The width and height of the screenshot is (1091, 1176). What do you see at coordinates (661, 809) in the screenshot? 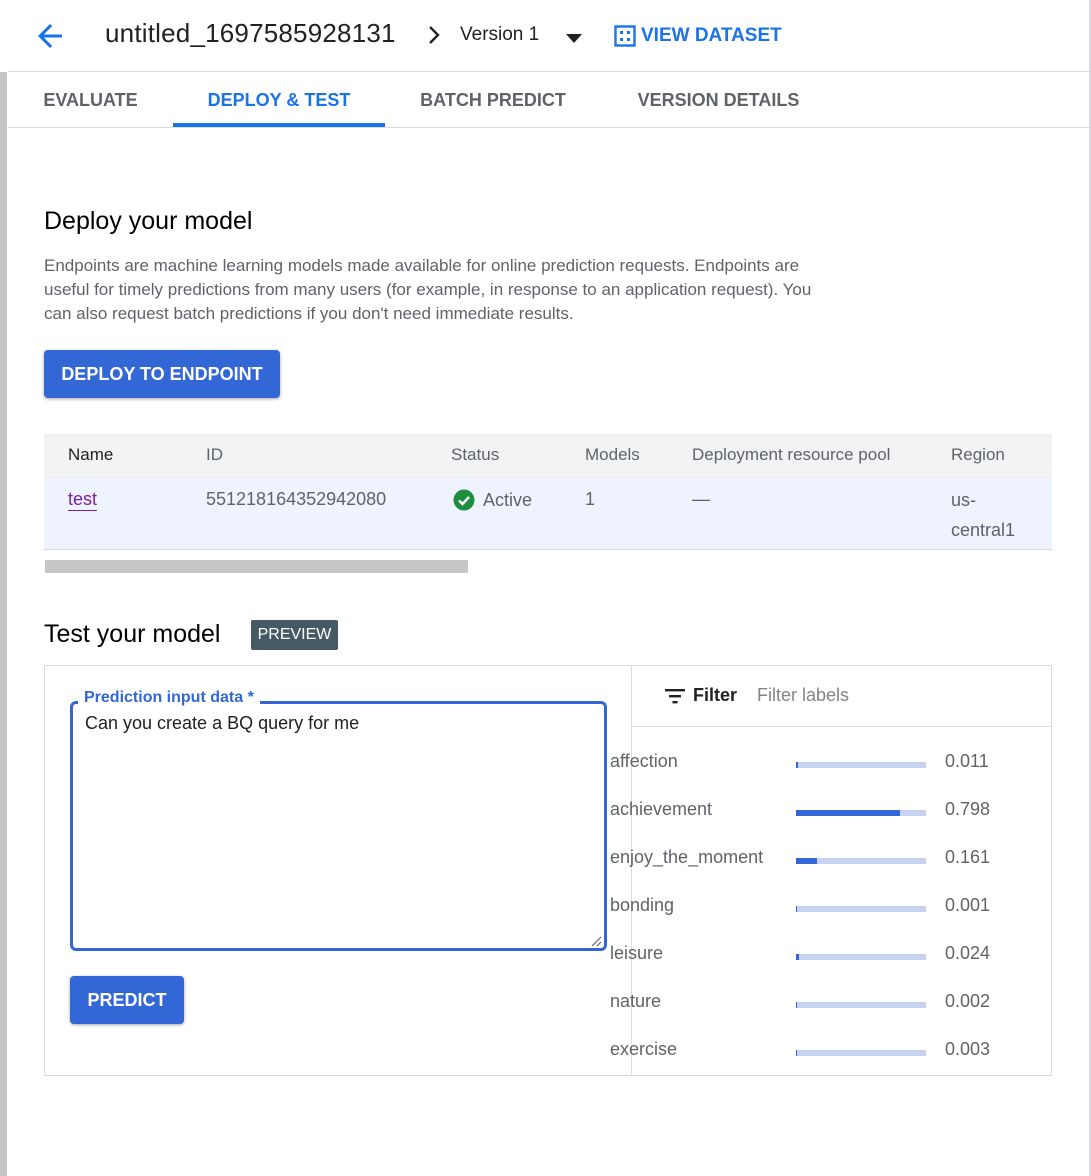
I see `label-name: achievement` at bounding box center [661, 809].